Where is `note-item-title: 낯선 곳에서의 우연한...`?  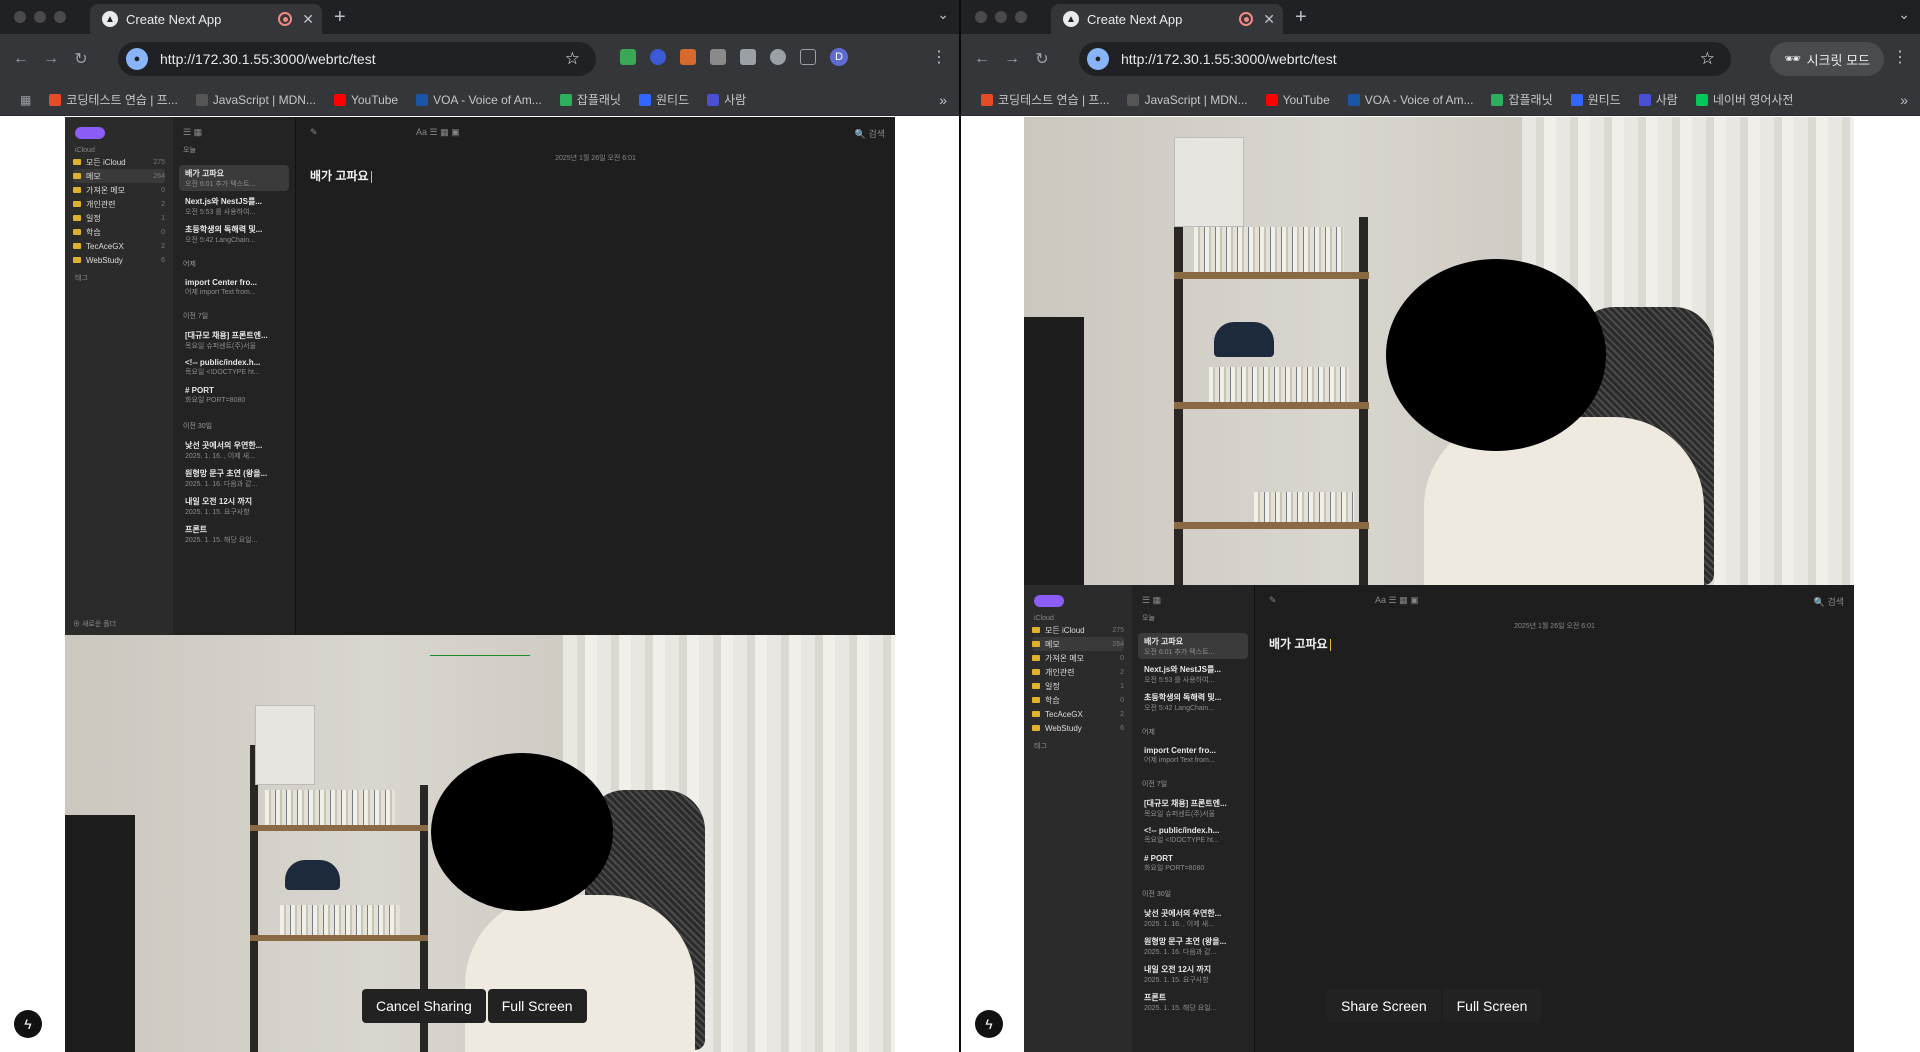
note-item-title: 낯선 곳에서의 우연한... is located at coordinates (224, 445).